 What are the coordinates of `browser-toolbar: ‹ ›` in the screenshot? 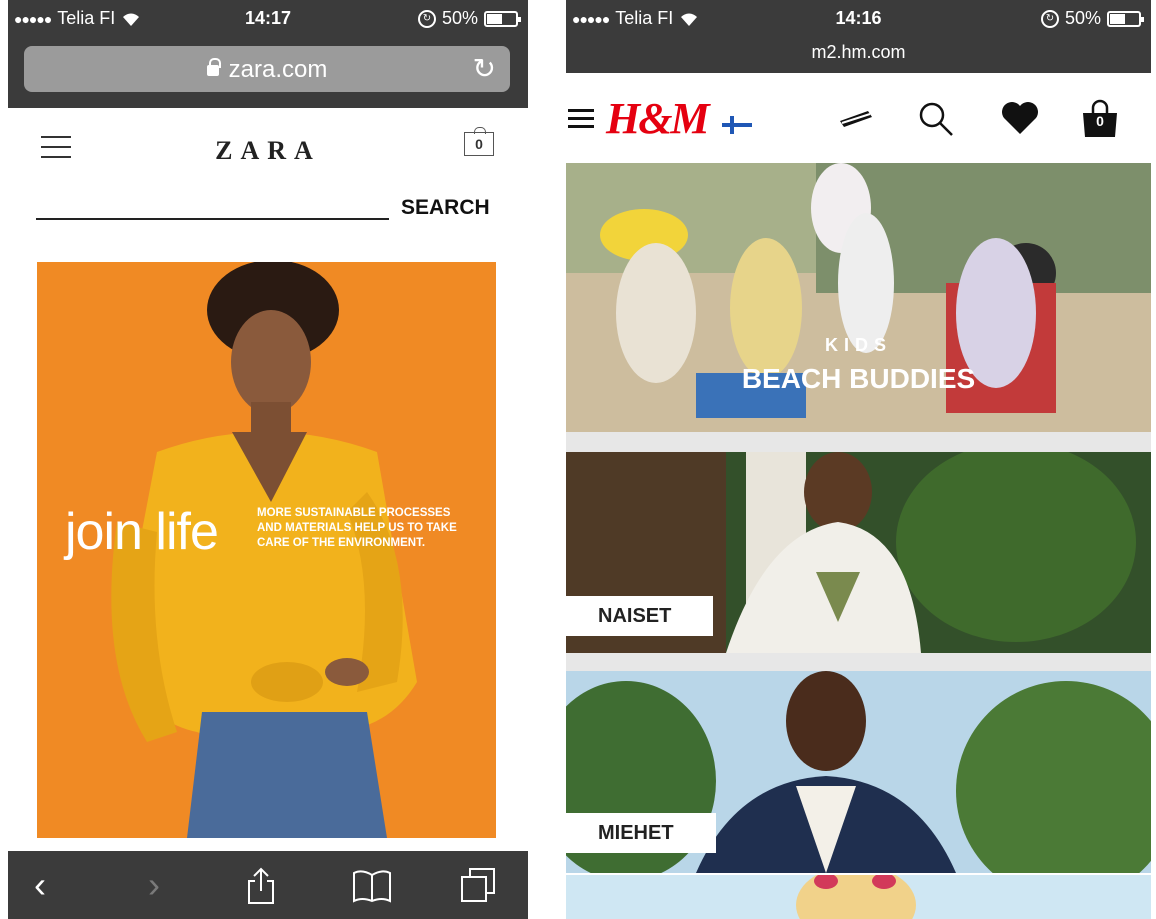 It's located at (268, 885).